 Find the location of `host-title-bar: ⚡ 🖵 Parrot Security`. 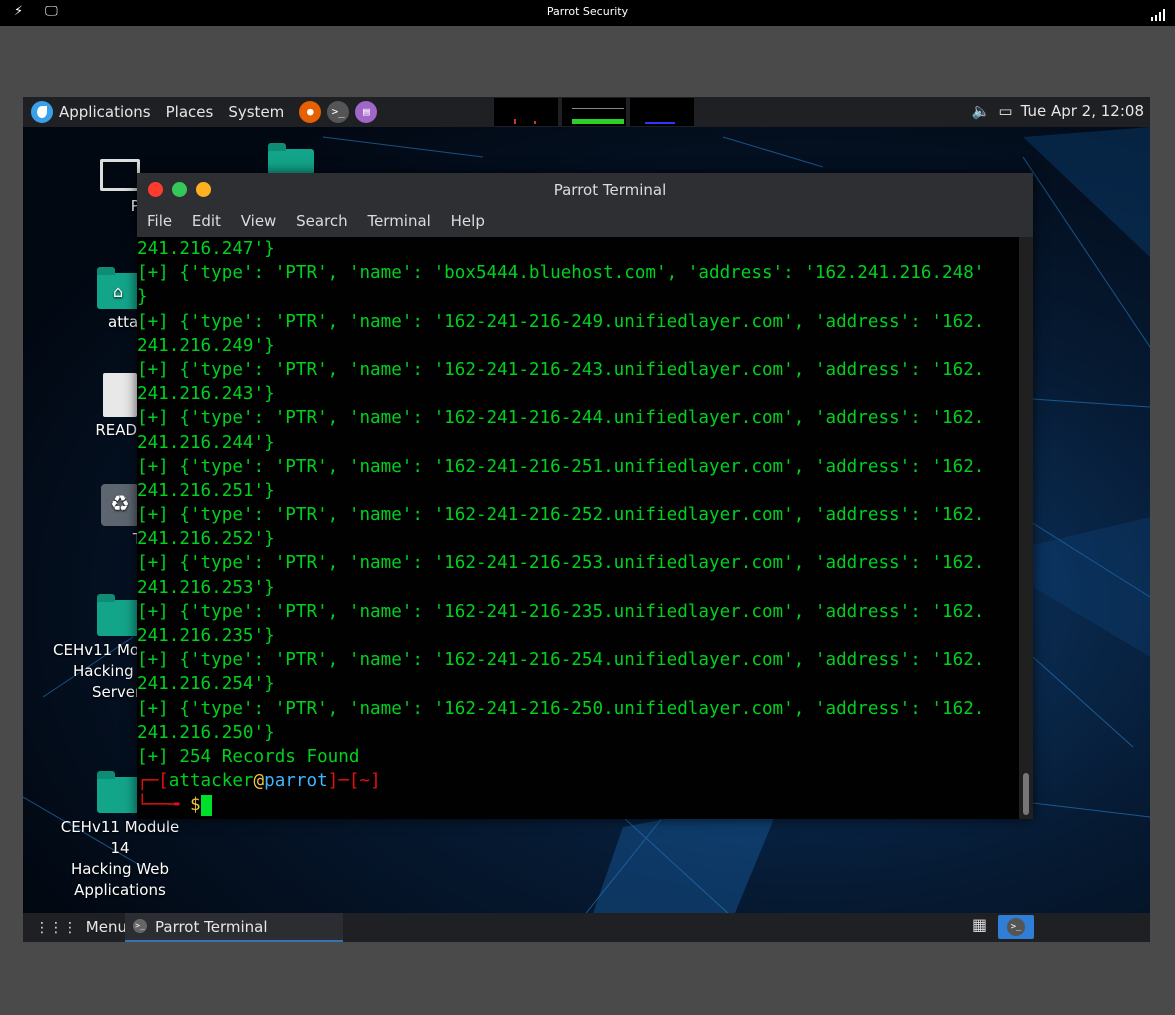

host-title-bar: ⚡ 🖵 Parrot Security is located at coordinates (587, 13).